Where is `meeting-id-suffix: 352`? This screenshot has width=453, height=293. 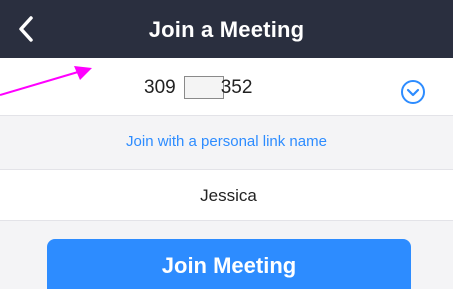
meeting-id-suffix: 352 is located at coordinates (236, 87).